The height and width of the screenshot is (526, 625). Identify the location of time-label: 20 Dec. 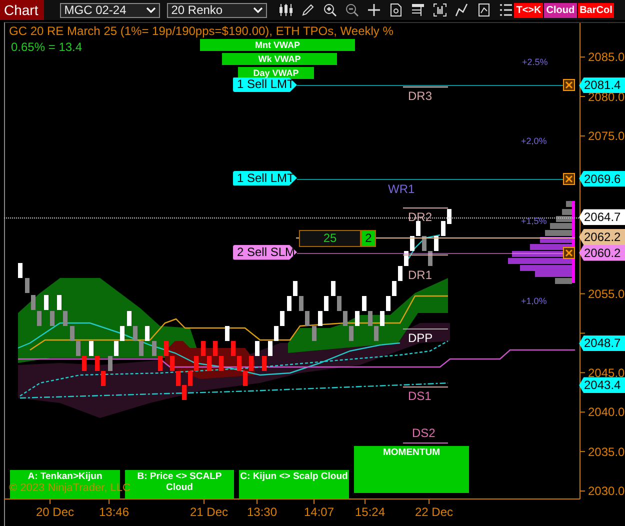
(55, 512).